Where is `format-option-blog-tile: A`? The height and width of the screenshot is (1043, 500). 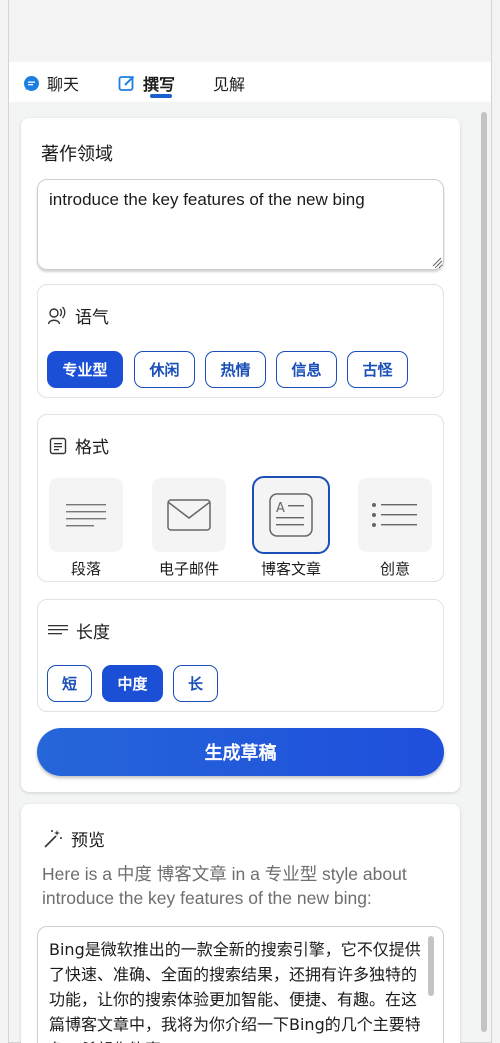
format-option-blog-tile: A is located at coordinates (291, 515).